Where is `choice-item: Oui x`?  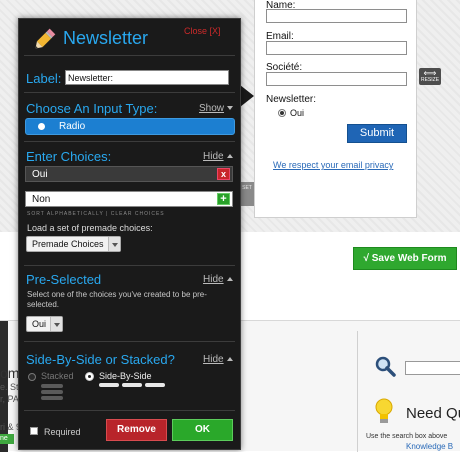
choice-item: Oui x is located at coordinates (129, 174).